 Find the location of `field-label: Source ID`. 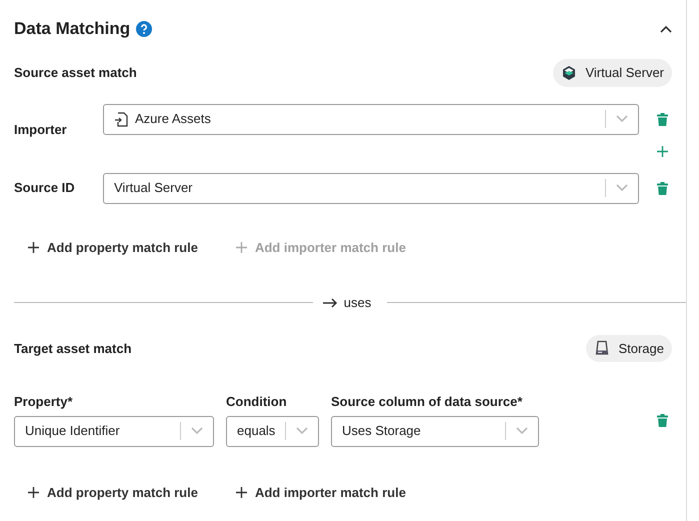

field-label: Source ID is located at coordinates (45, 188).